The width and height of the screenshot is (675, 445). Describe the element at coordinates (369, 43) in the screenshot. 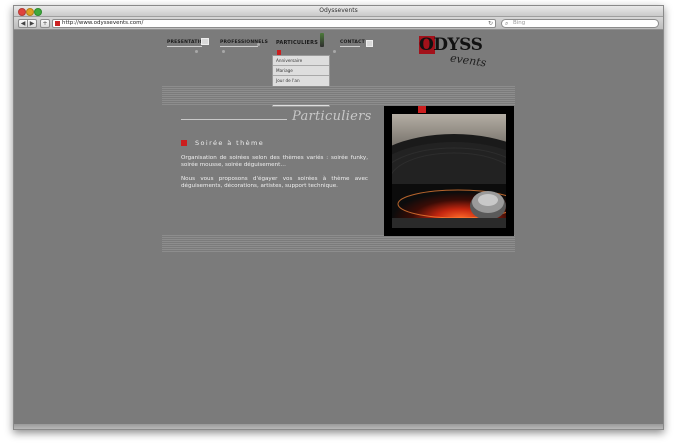

I see `contact-icon` at that location.